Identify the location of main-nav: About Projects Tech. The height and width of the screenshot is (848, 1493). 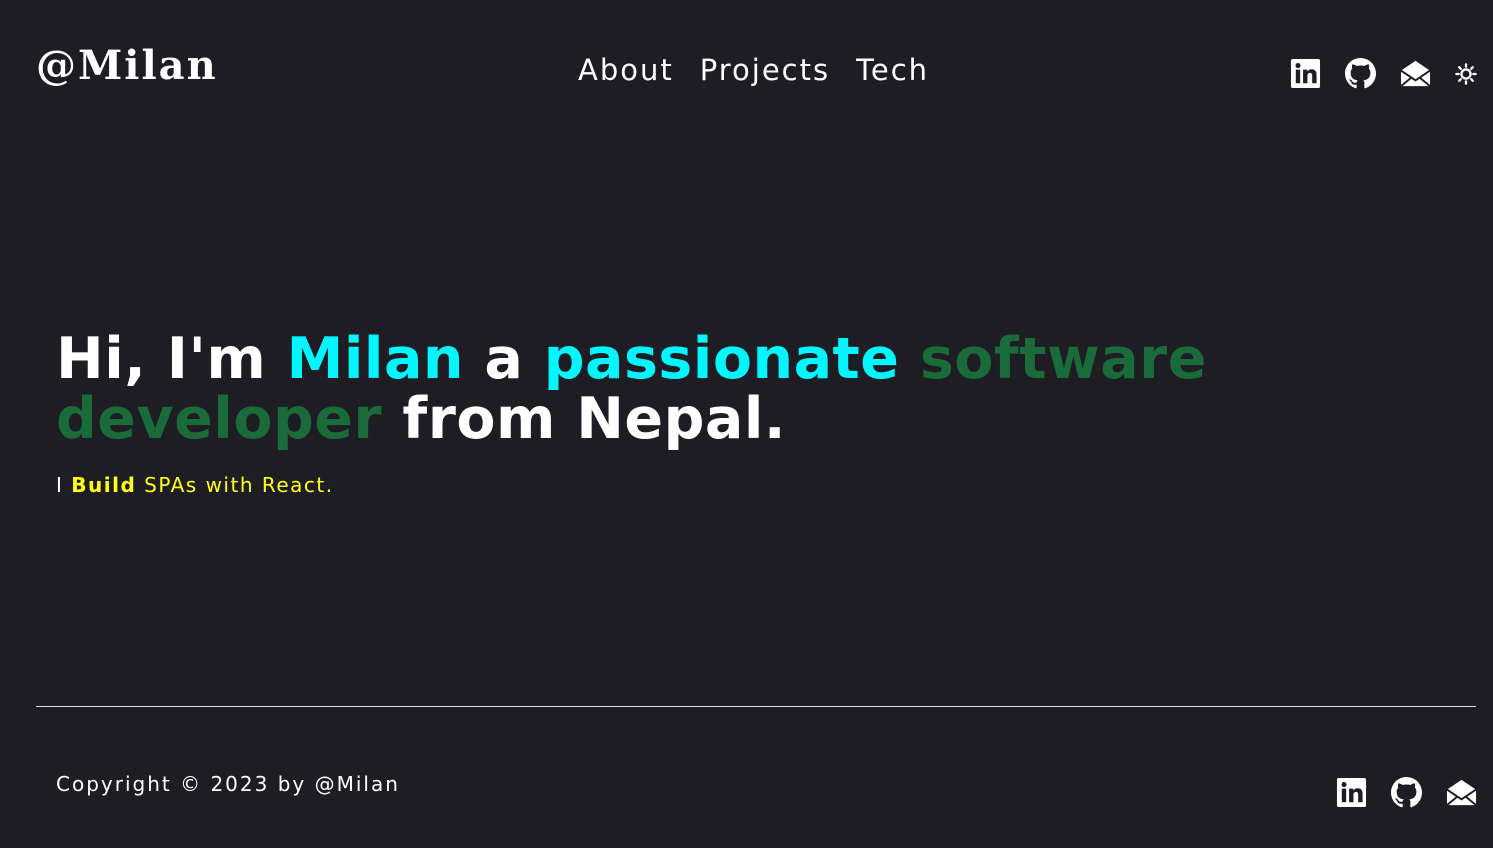
(753, 70).